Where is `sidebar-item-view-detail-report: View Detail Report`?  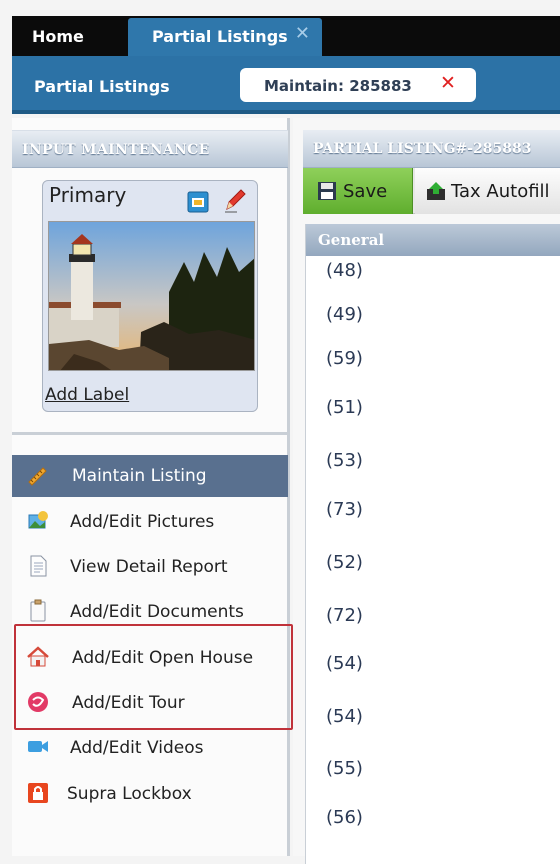 sidebar-item-view-detail-report: View Detail Report is located at coordinates (150, 567).